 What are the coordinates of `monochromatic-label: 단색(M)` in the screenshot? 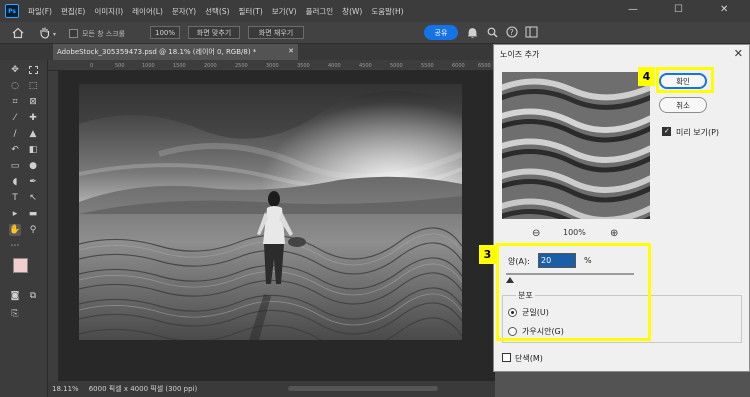 It's located at (529, 358).